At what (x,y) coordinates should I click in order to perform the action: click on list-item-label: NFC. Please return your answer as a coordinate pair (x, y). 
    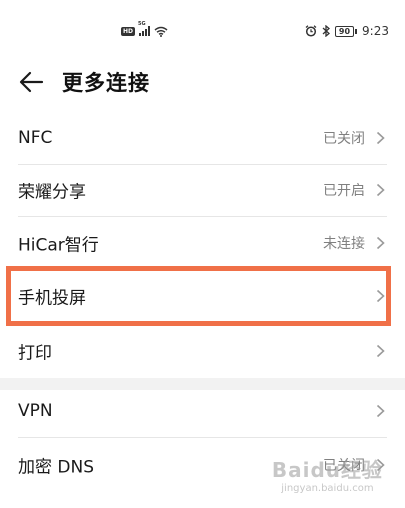
    Looking at the image, I should click on (35, 138).